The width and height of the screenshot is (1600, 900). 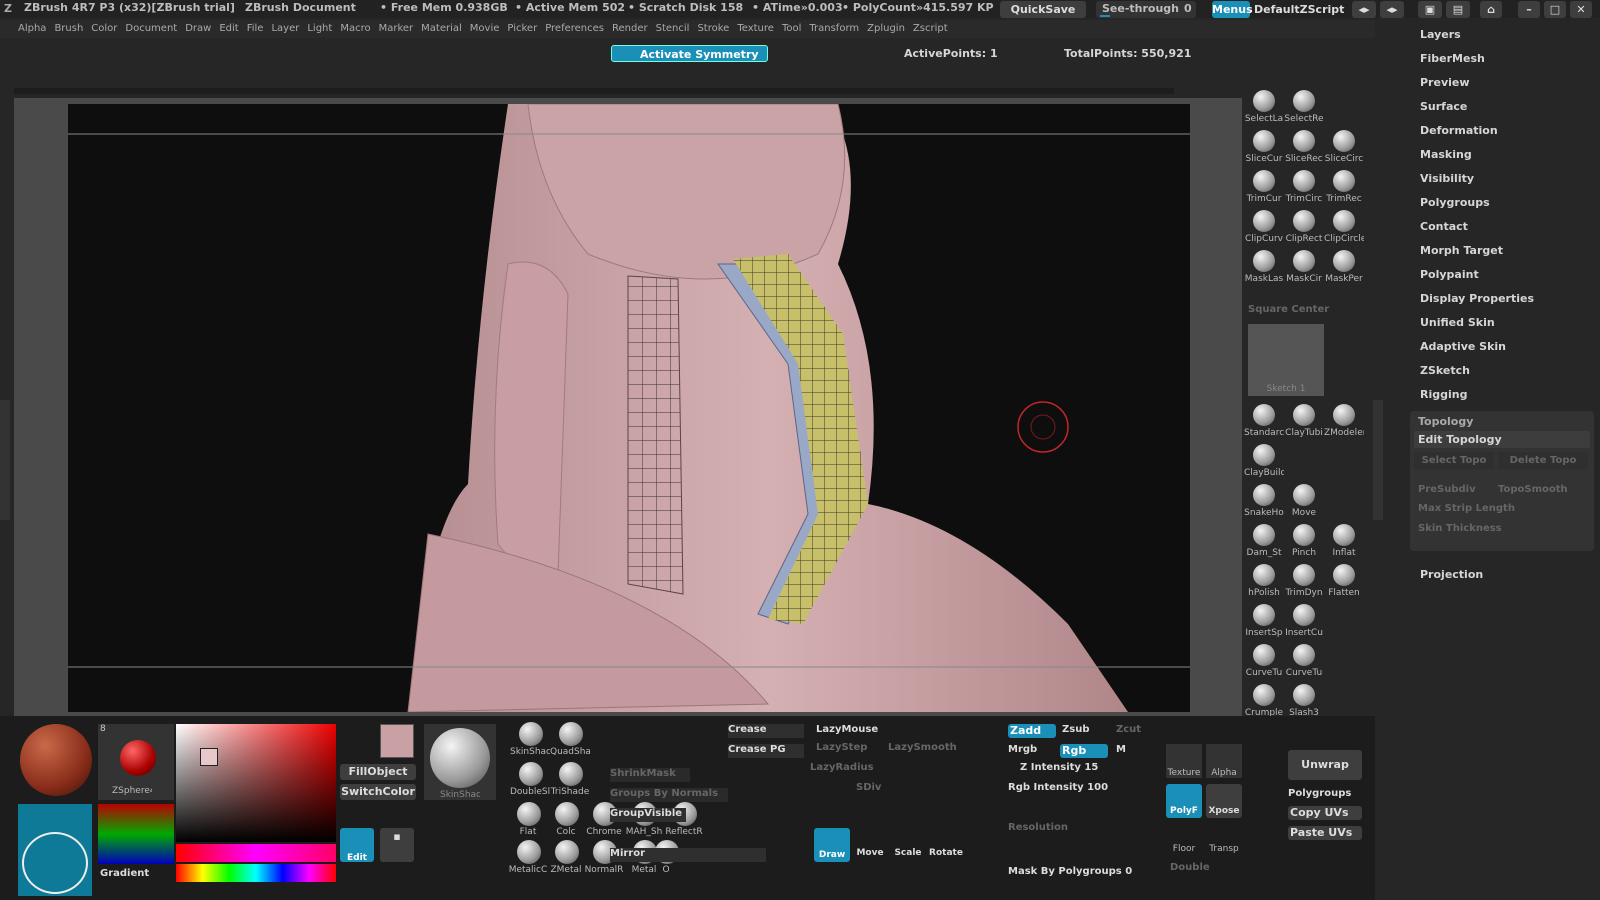 What do you see at coordinates (1440, 34) in the screenshot?
I see `menu-layers: Layers` at bounding box center [1440, 34].